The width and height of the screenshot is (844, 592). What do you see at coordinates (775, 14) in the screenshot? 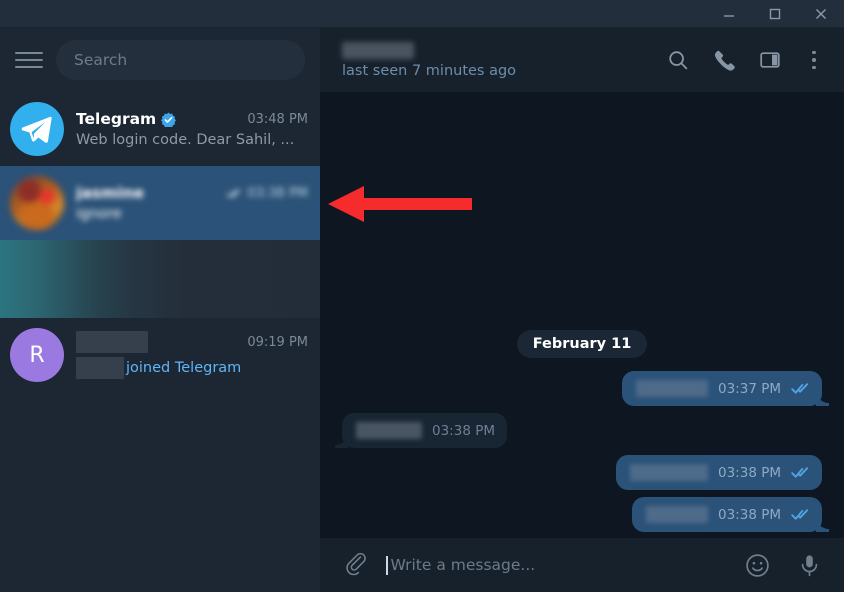
I see `maximize-button` at bounding box center [775, 14].